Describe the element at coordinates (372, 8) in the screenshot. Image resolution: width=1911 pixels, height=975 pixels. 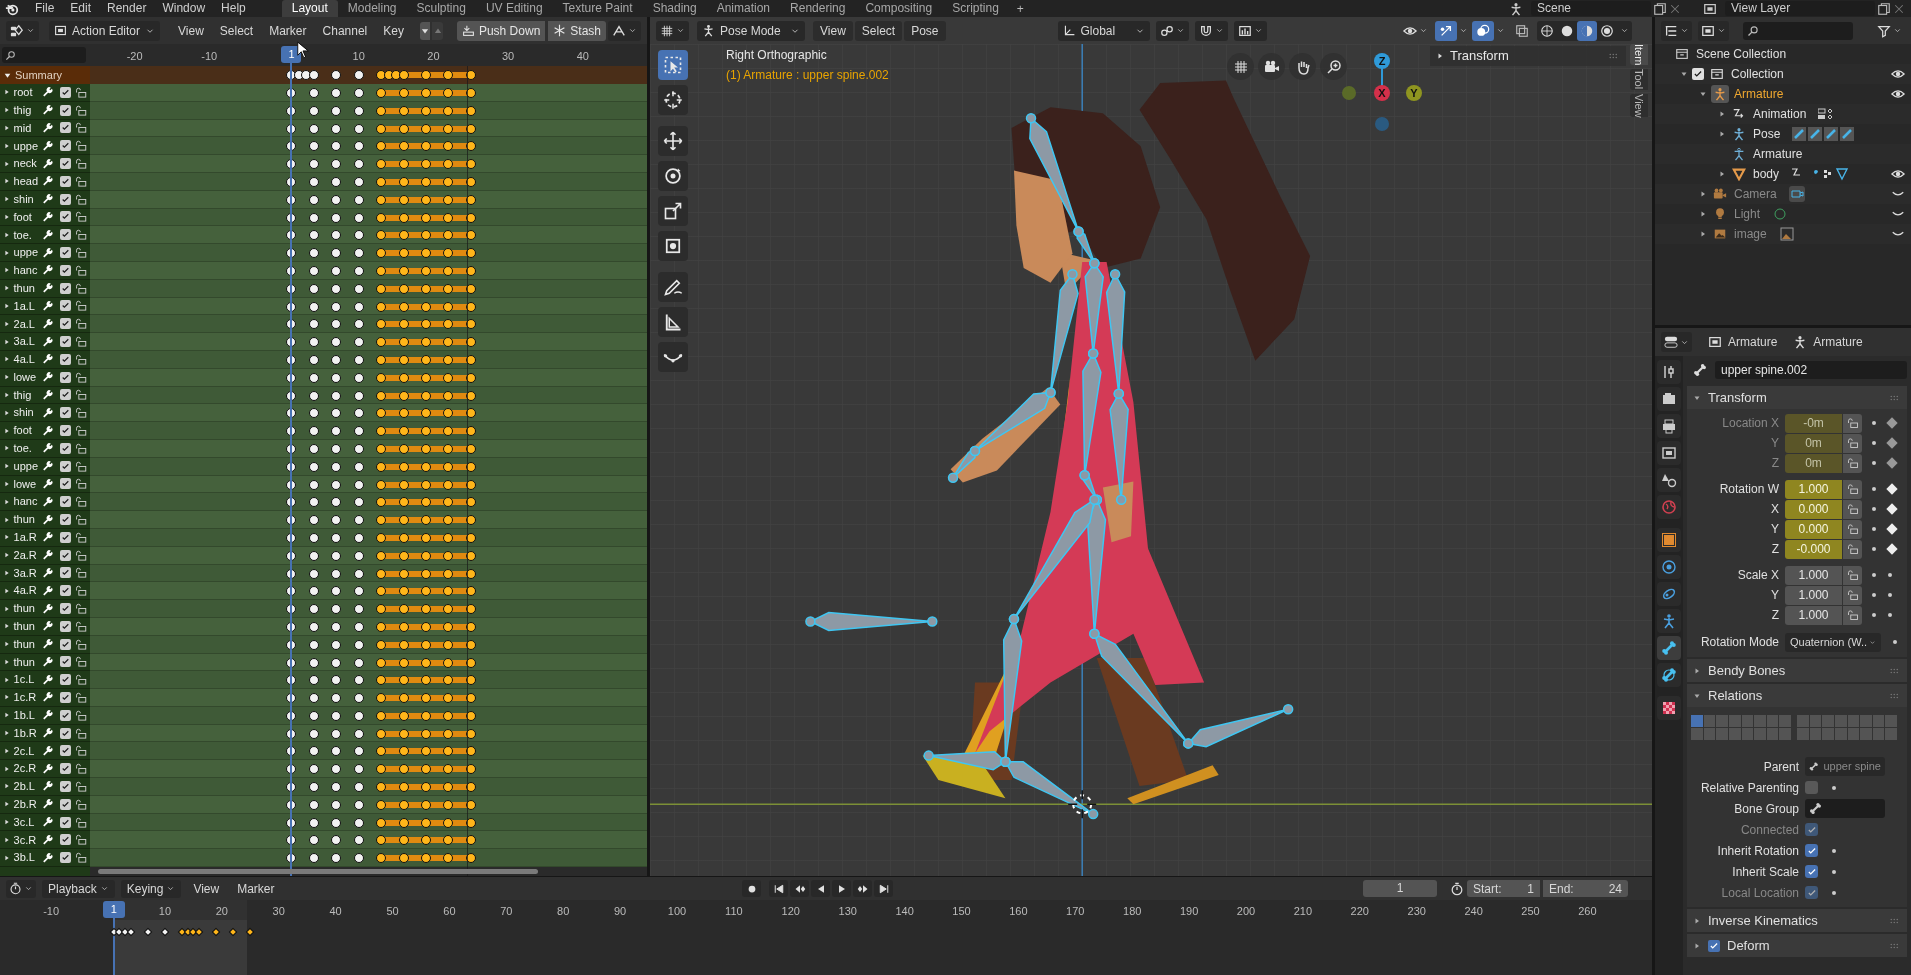
I see `workspace-tab: Modeling` at that location.